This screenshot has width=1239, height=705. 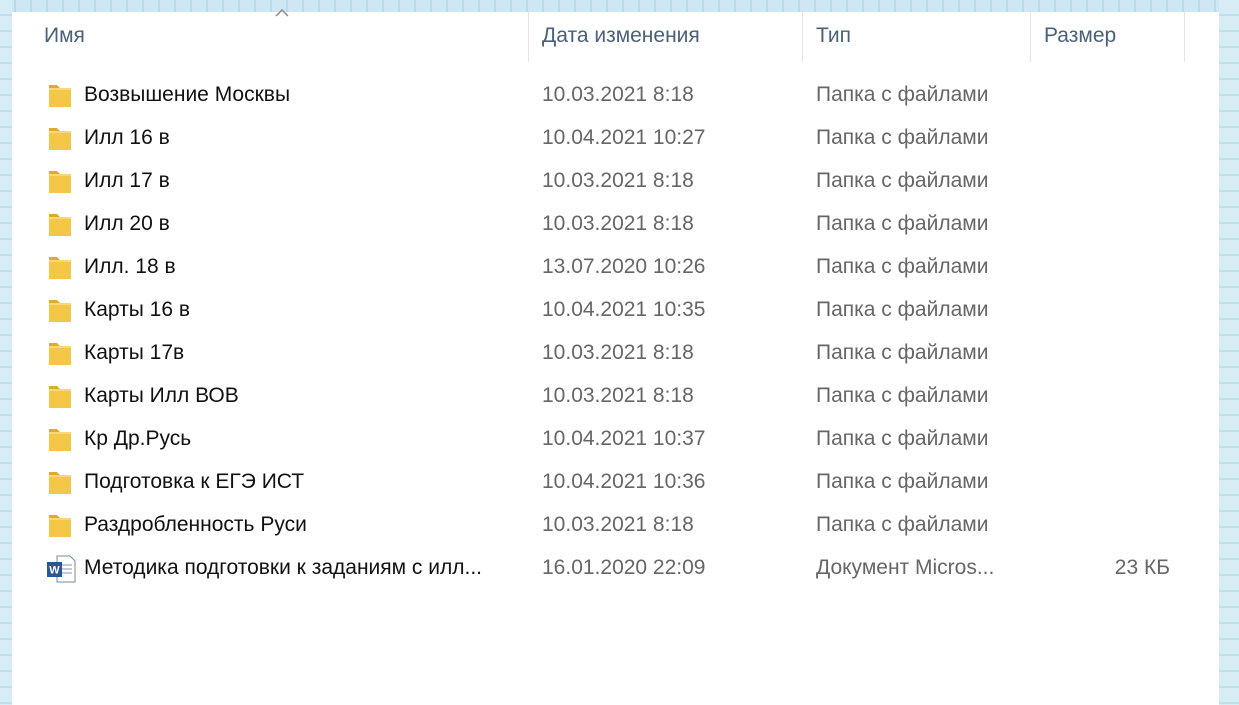 What do you see at coordinates (619, 6) in the screenshot?
I see `slide-frame-top` at bounding box center [619, 6].